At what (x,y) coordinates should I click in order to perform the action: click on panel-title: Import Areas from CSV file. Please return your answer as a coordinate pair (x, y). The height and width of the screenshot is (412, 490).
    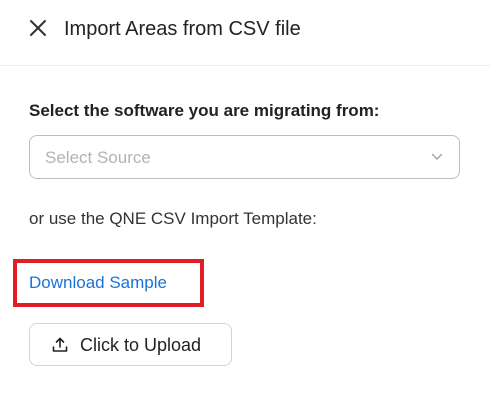
    Looking at the image, I should click on (182, 29).